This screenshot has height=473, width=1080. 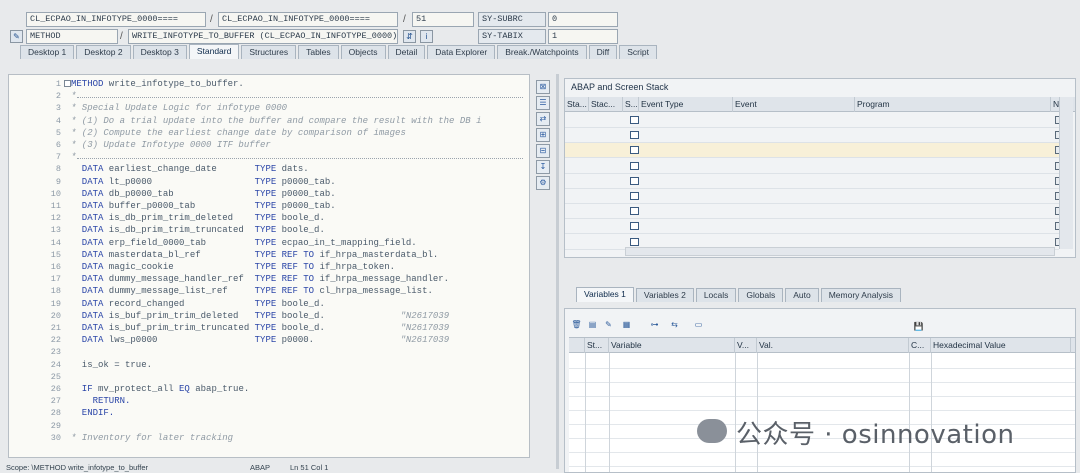 What do you see at coordinates (840, 251) in the screenshot?
I see `stack-hscroll` at bounding box center [840, 251].